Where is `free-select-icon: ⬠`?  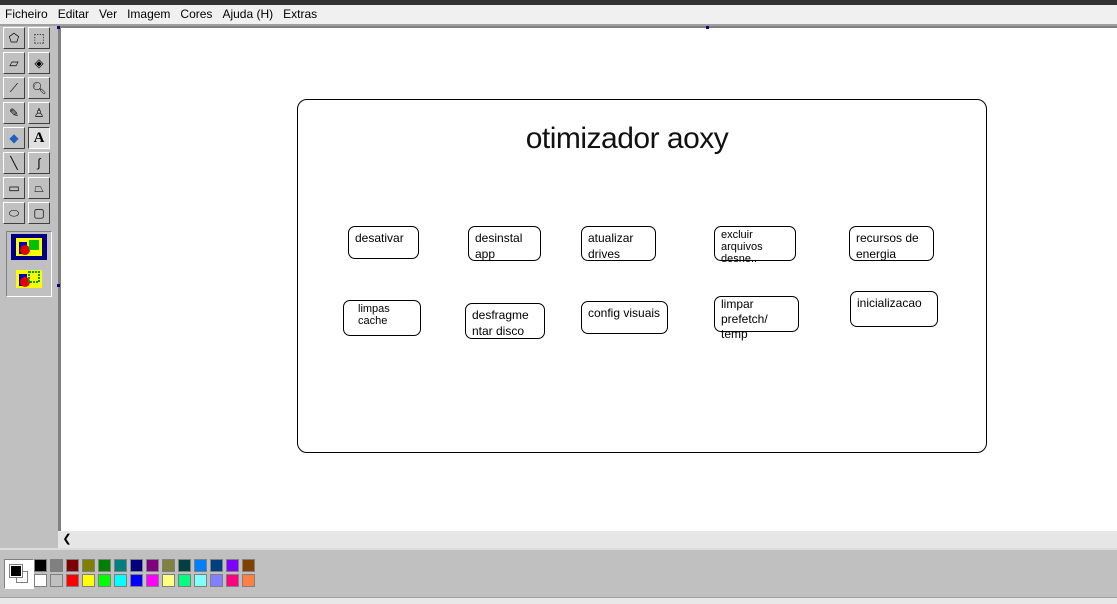 free-select-icon: ⬠ is located at coordinates (14, 38).